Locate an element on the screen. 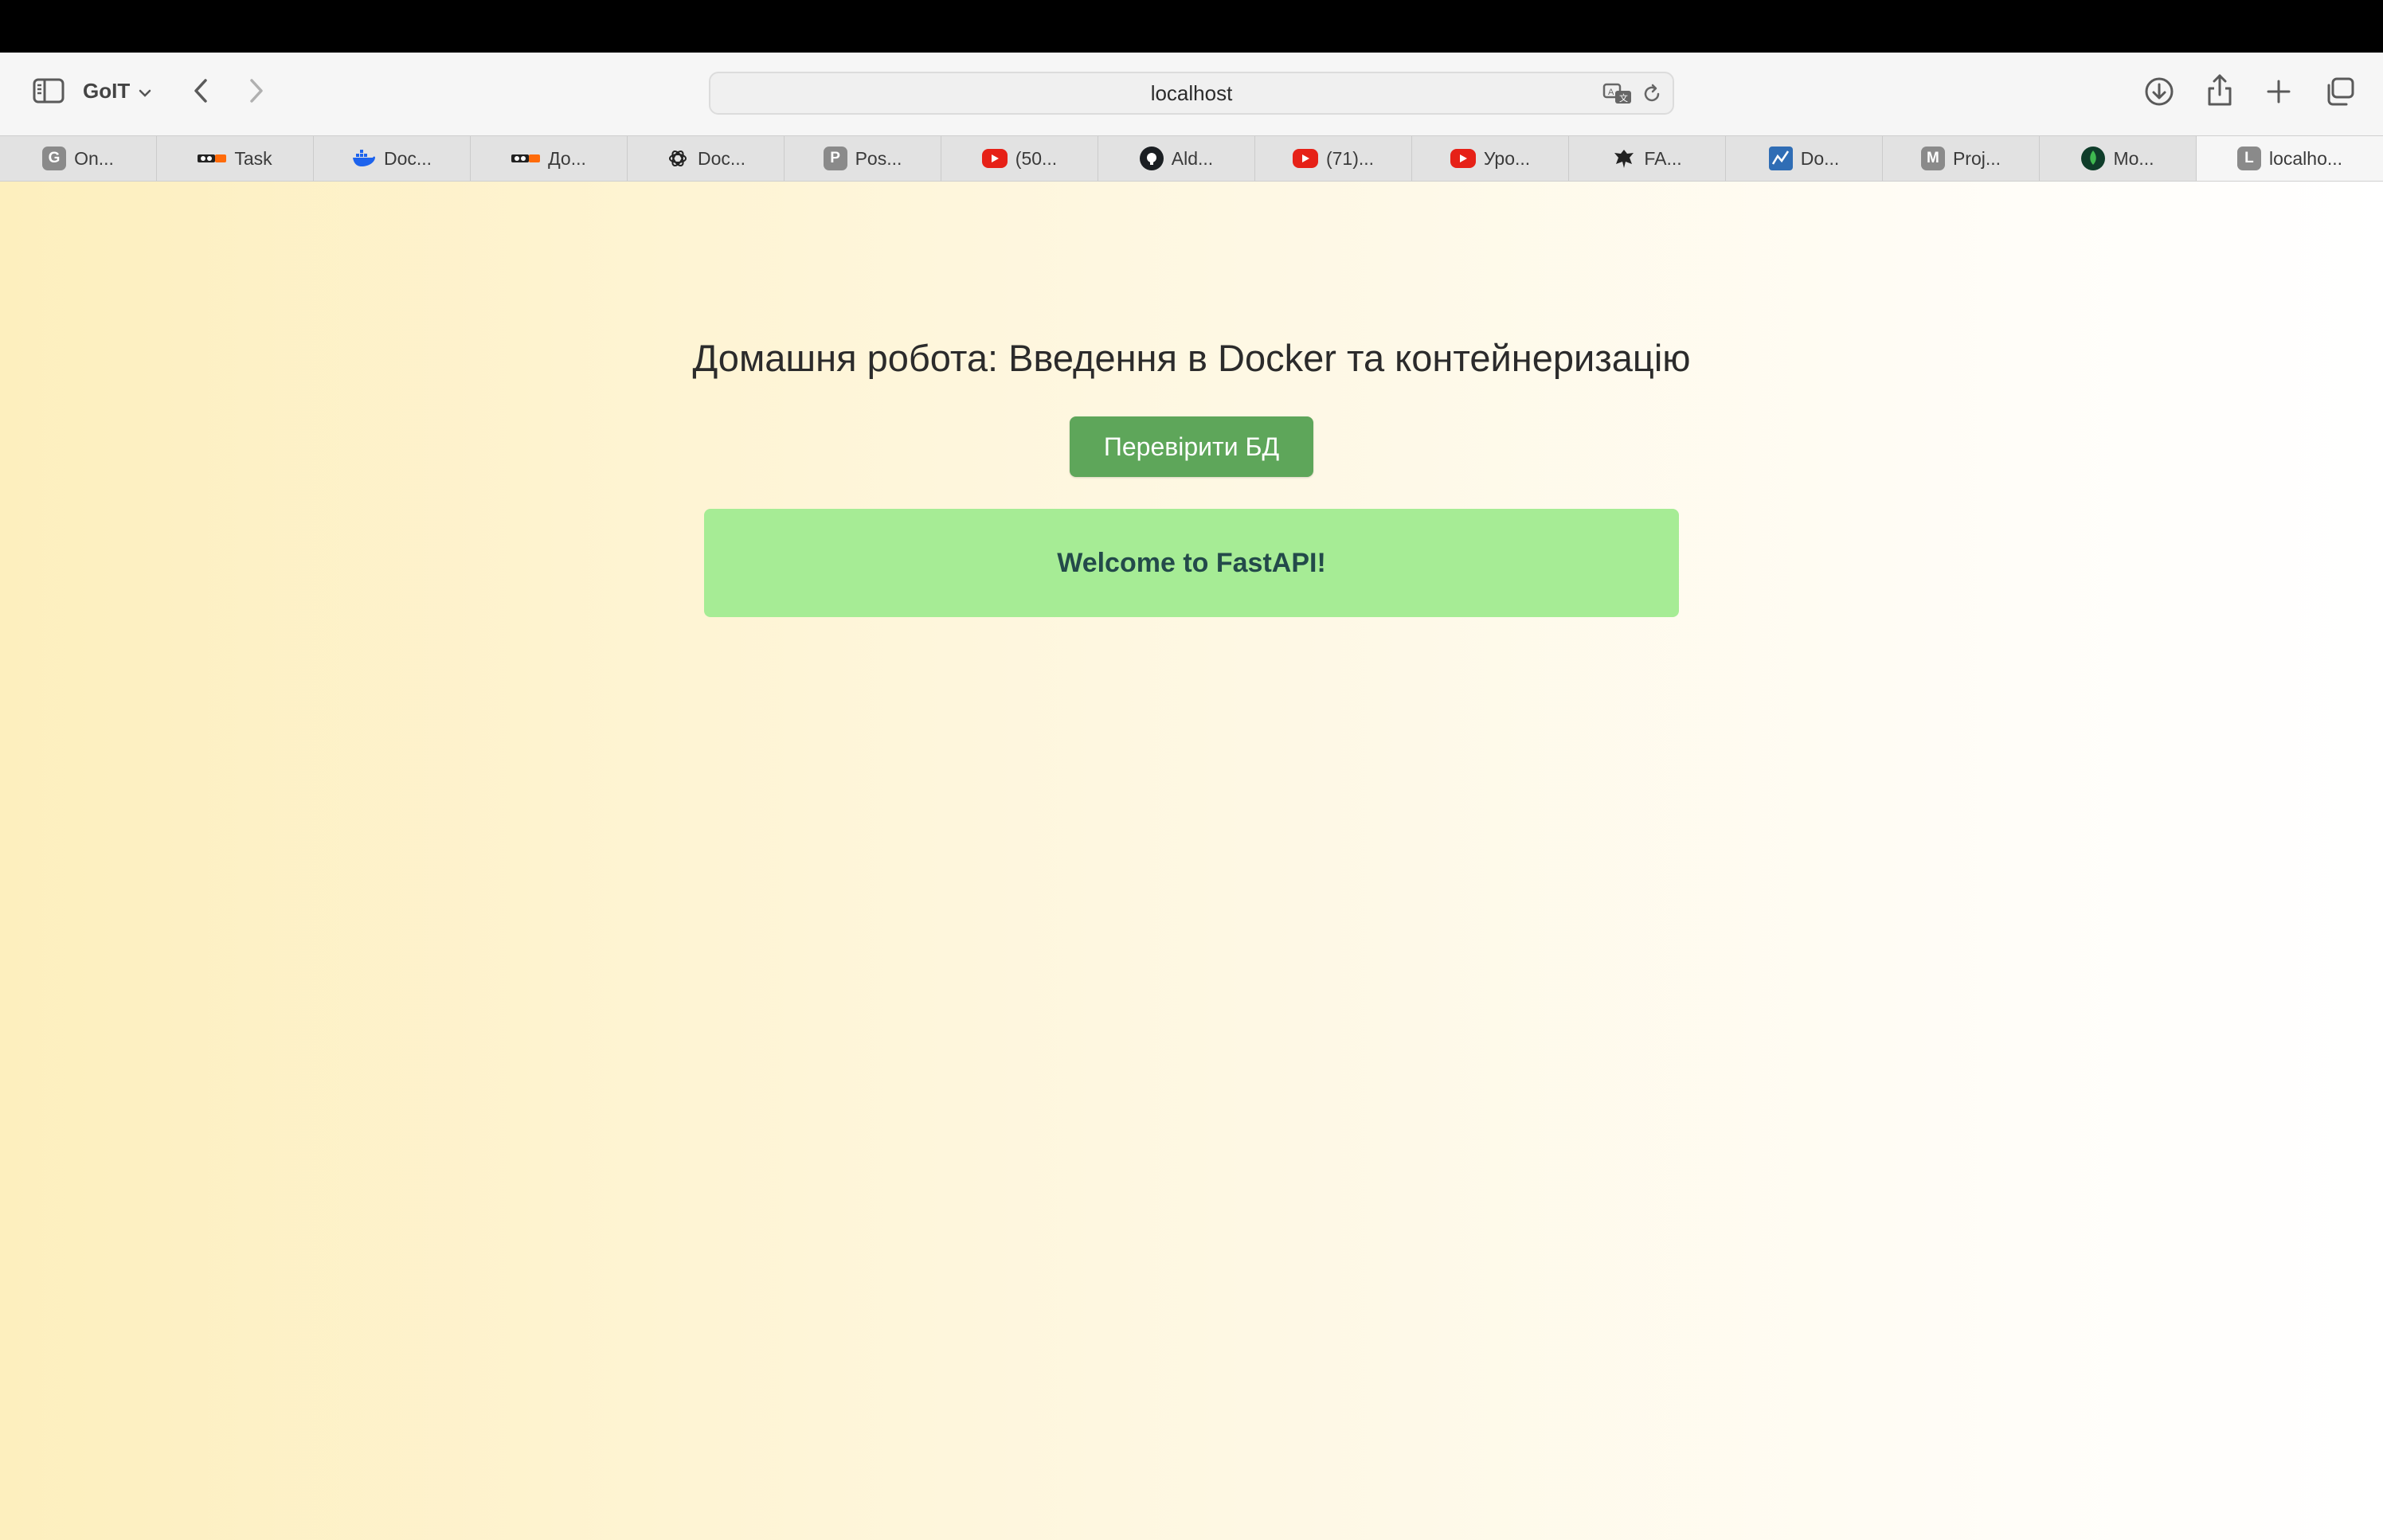  translate-icon: A 文 is located at coordinates (1618, 94).